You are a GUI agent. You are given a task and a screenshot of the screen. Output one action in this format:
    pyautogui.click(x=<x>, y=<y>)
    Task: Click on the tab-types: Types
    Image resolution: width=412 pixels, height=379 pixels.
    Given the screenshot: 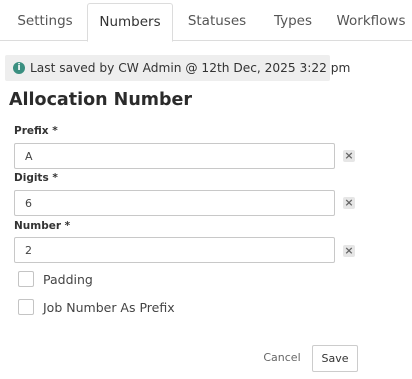 What is the action you would take?
    pyautogui.click(x=293, y=20)
    